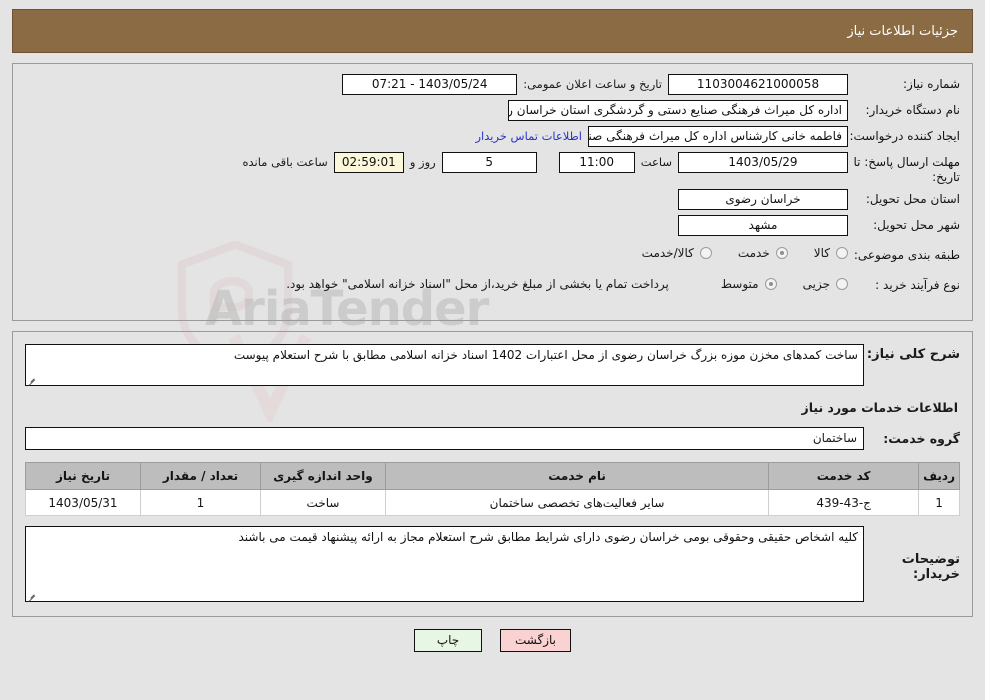 The height and width of the screenshot is (700, 985). Describe the element at coordinates (913, 110) in the screenshot. I see `buyer-org-label: نام دستگاه خریدار:` at that location.